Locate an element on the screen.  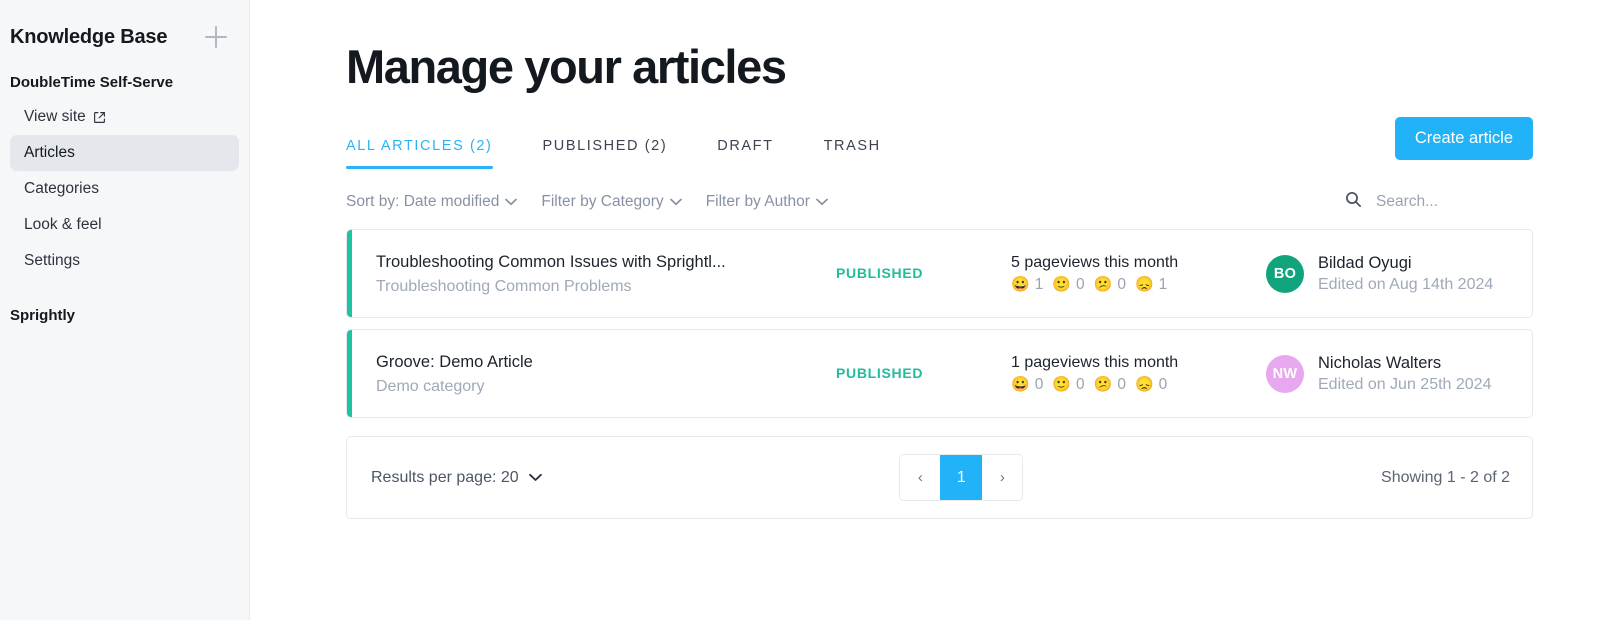
author-name: Nicholas Walters is located at coordinates (1380, 362).